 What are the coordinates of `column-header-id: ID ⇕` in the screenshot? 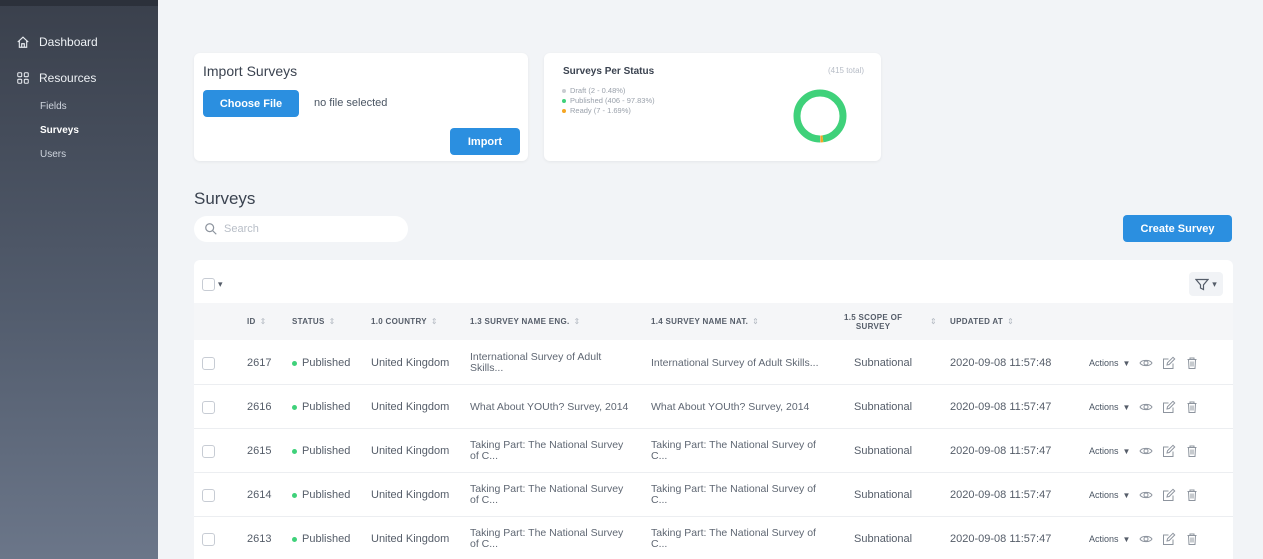 It's located at (257, 321).